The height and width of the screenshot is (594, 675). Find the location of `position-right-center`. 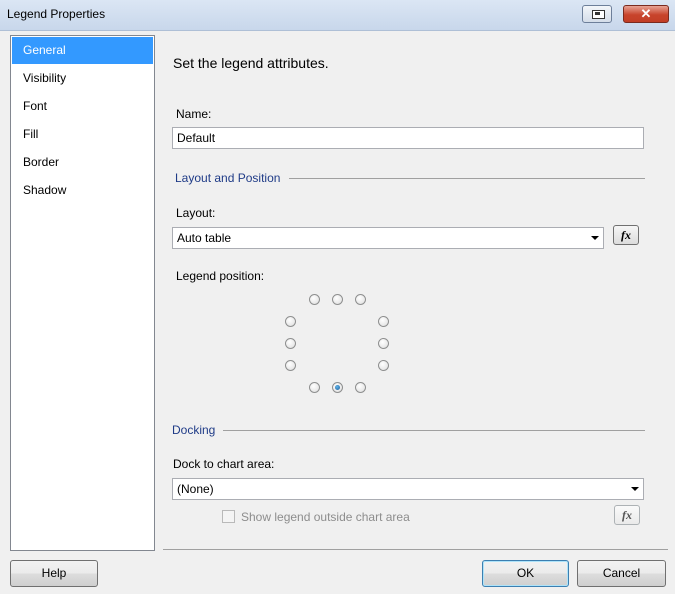

position-right-center is located at coordinates (383, 343).